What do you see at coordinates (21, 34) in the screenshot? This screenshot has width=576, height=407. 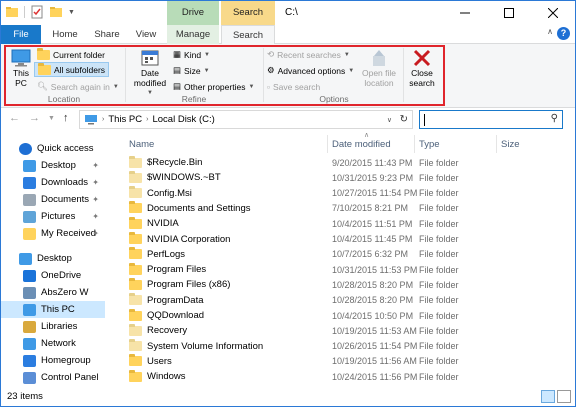 I see `tab-file: File` at bounding box center [21, 34].